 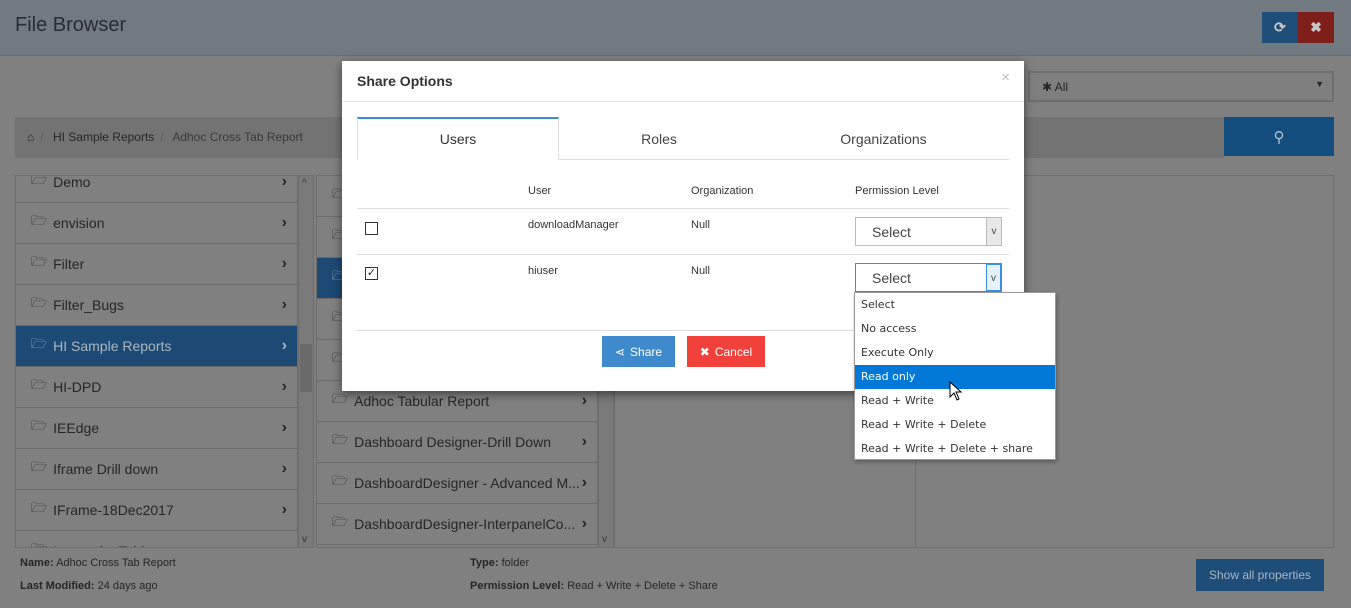 What do you see at coordinates (156, 539) in the screenshot?
I see `folder-item: 🗁Image_in_Table›` at bounding box center [156, 539].